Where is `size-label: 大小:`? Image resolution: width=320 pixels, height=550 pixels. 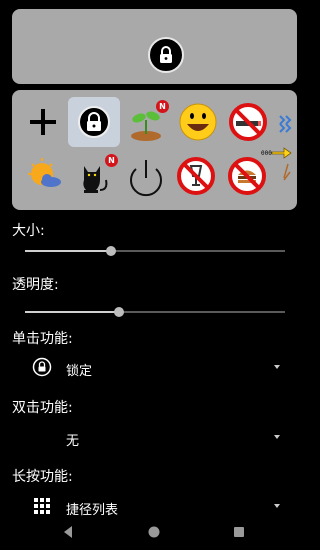 size-label: 大小: is located at coordinates (28, 231).